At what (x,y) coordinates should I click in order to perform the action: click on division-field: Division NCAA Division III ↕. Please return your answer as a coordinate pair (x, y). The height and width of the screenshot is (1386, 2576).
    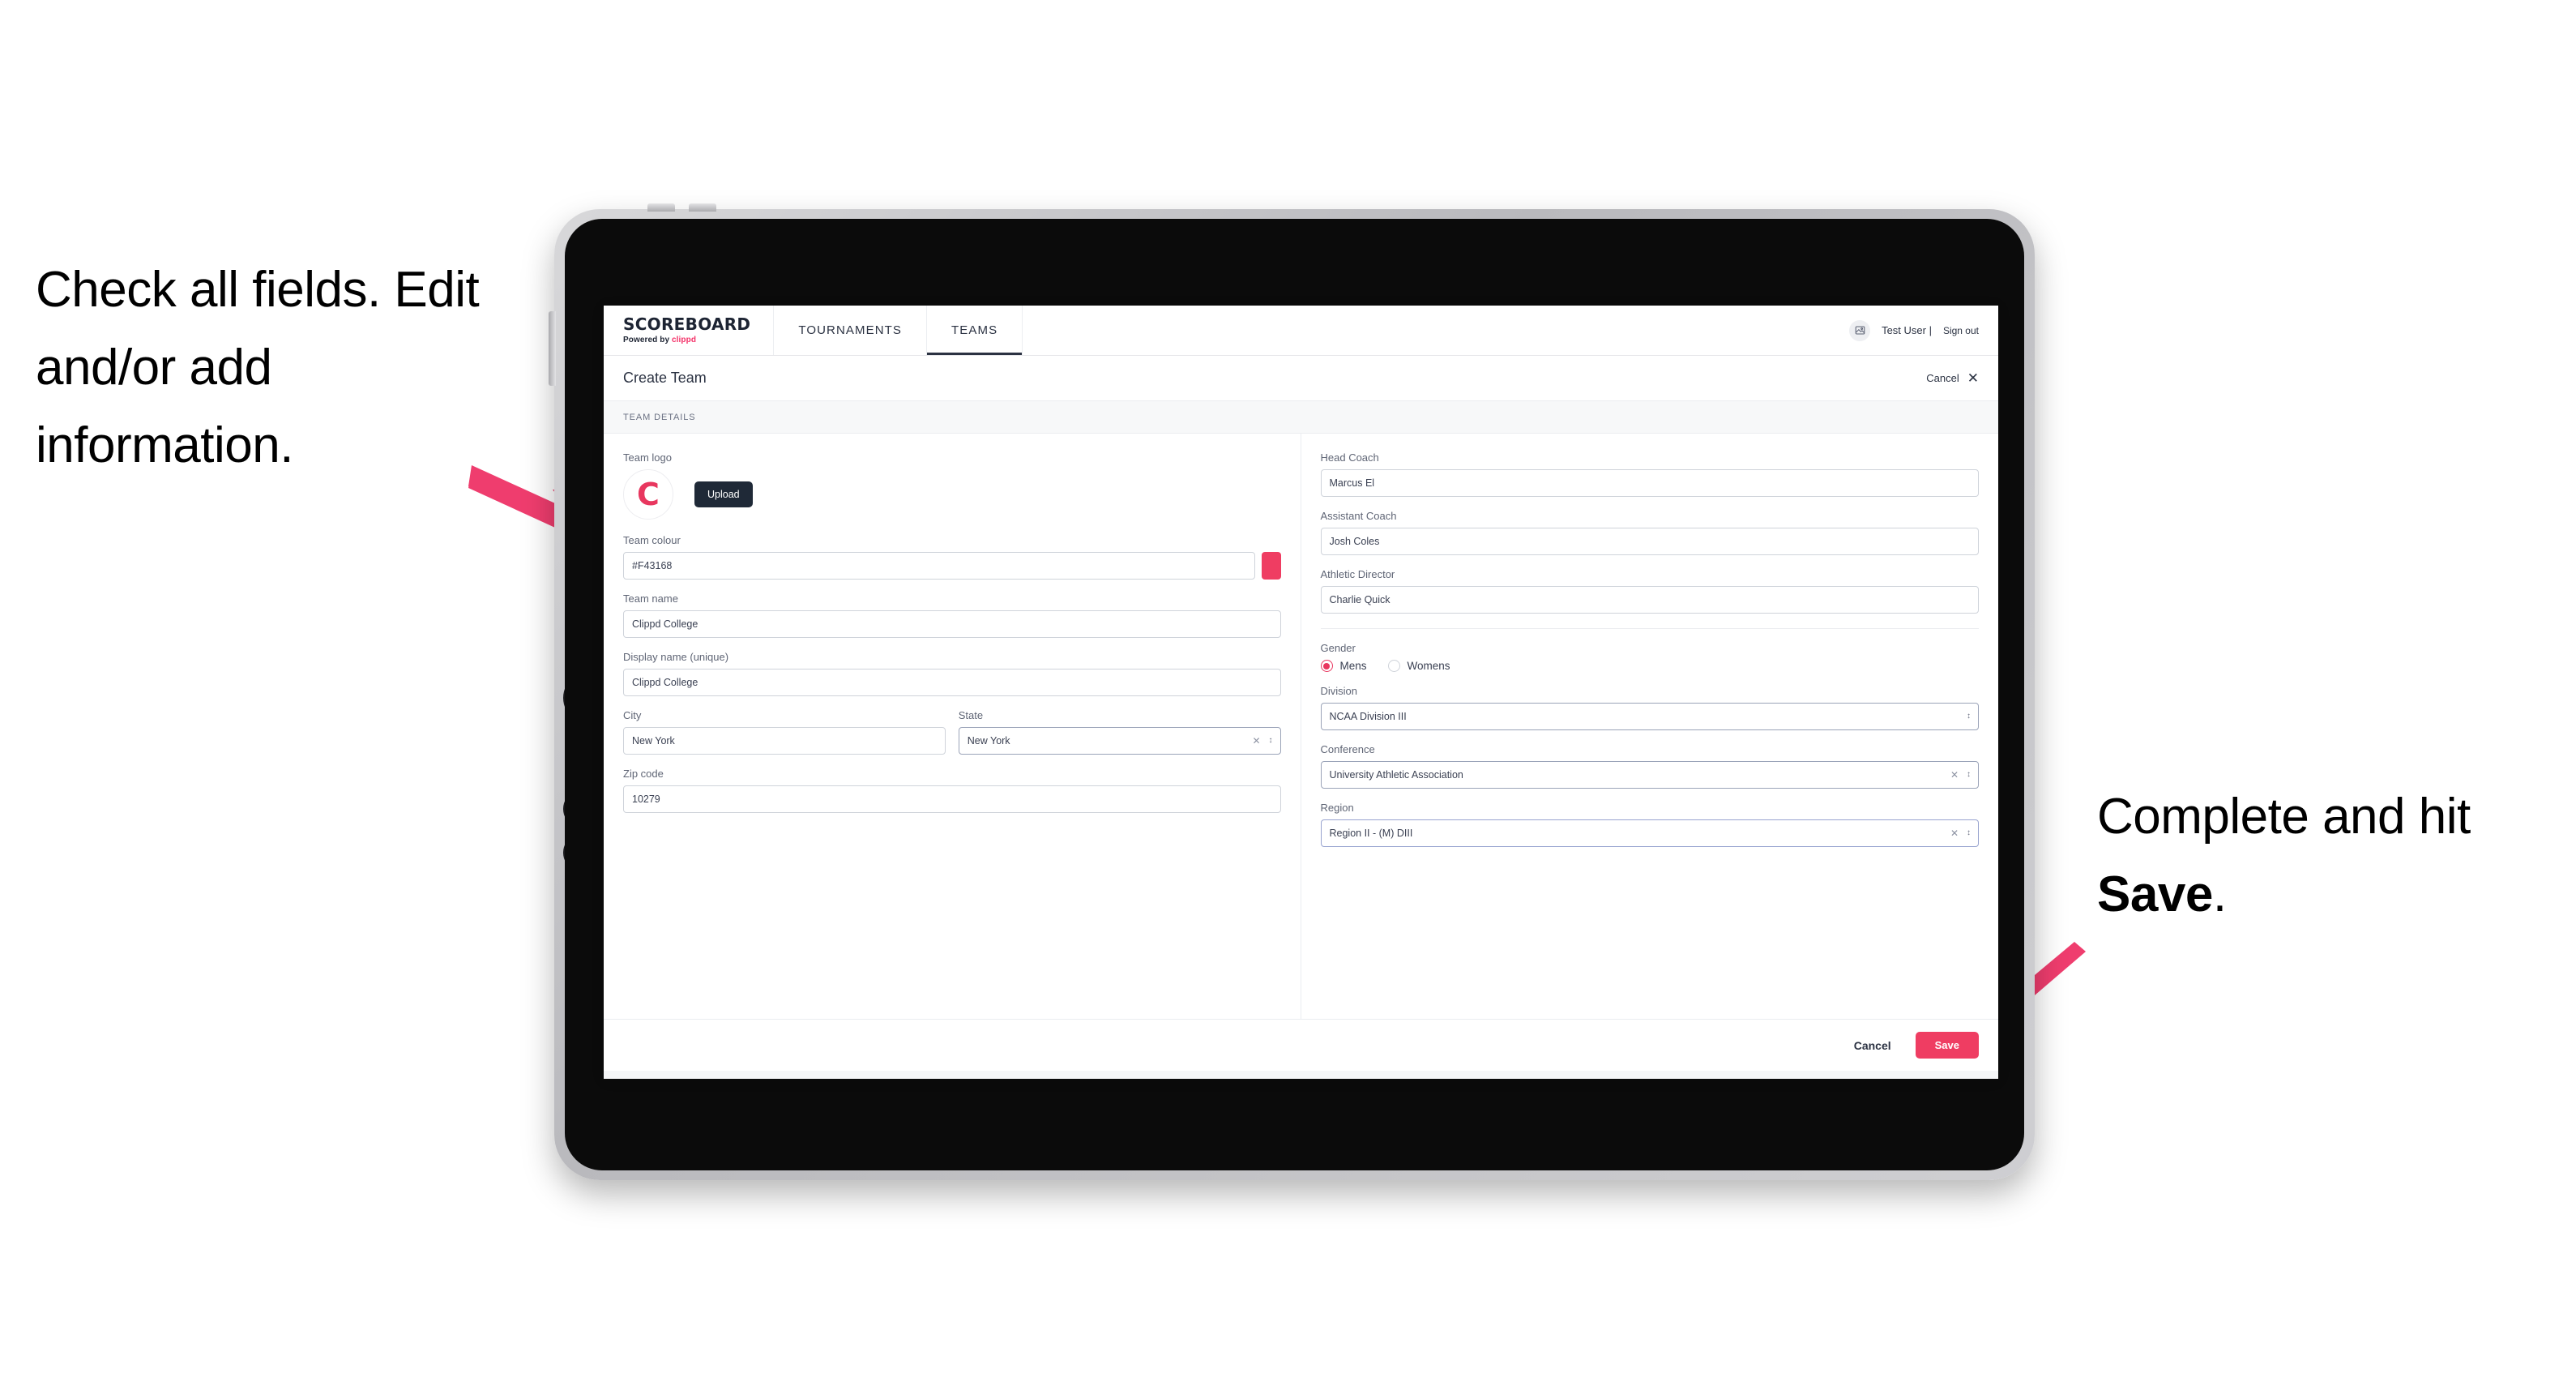
    Looking at the image, I should click on (1649, 707).